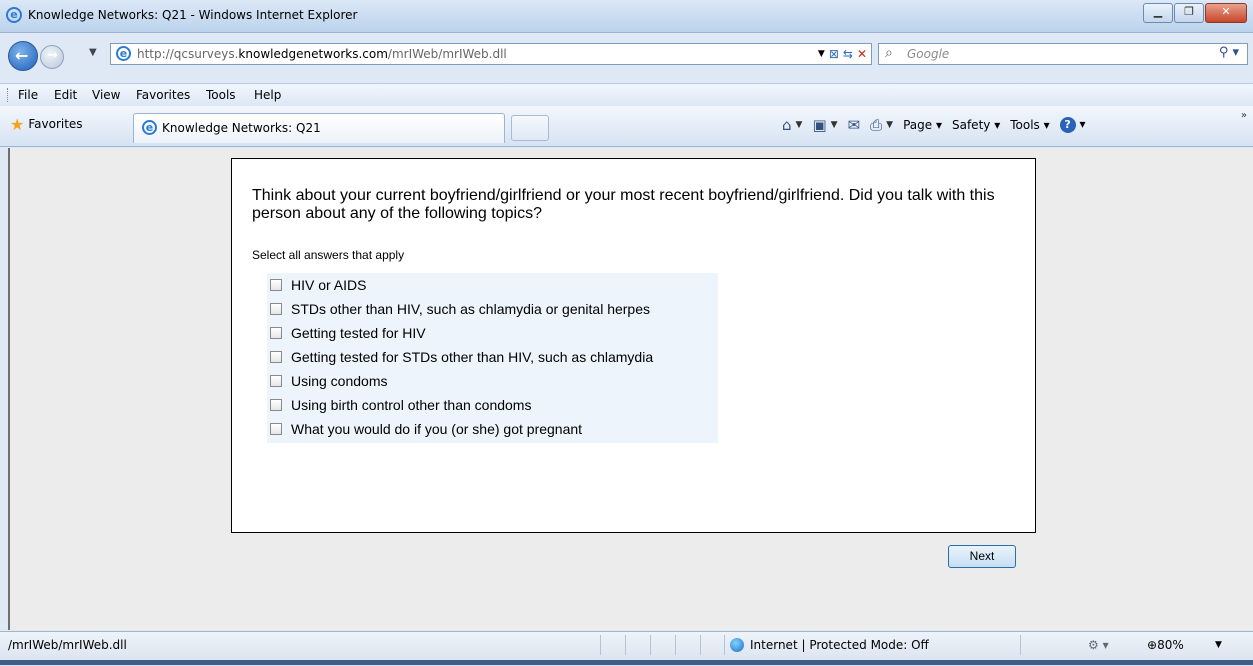 This screenshot has height=666, width=1253. I want to click on minimize-icon: ▁, so click(1158, 11).